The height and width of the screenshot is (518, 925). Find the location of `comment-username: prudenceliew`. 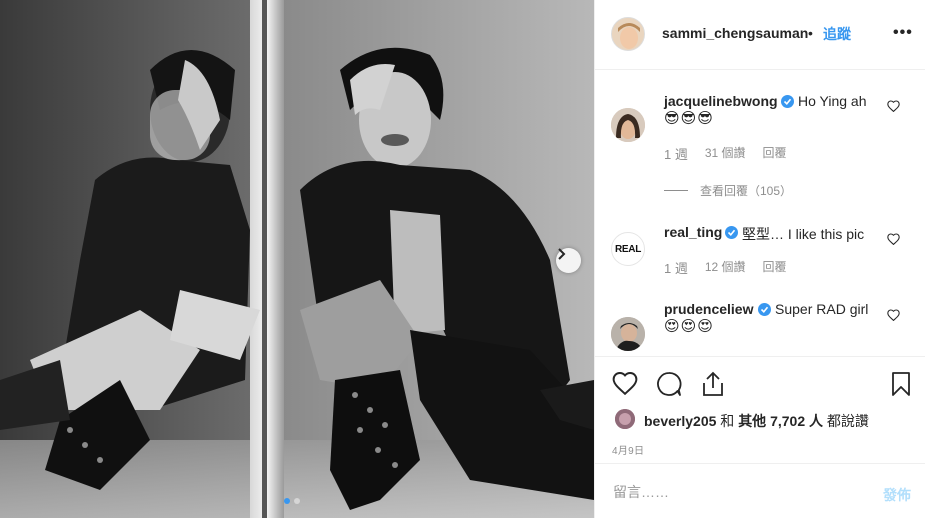

comment-username: prudenceliew is located at coordinates (708, 309).